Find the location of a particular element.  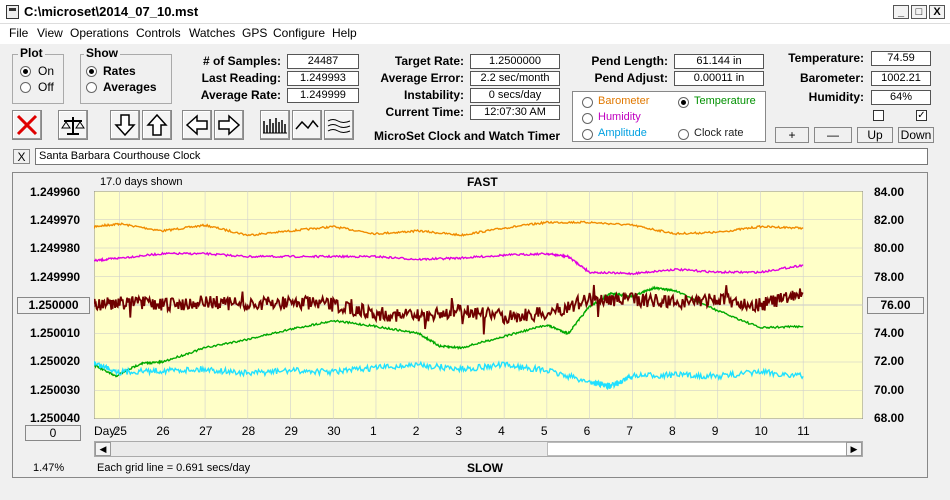

down-arrow-button is located at coordinates (125, 125).